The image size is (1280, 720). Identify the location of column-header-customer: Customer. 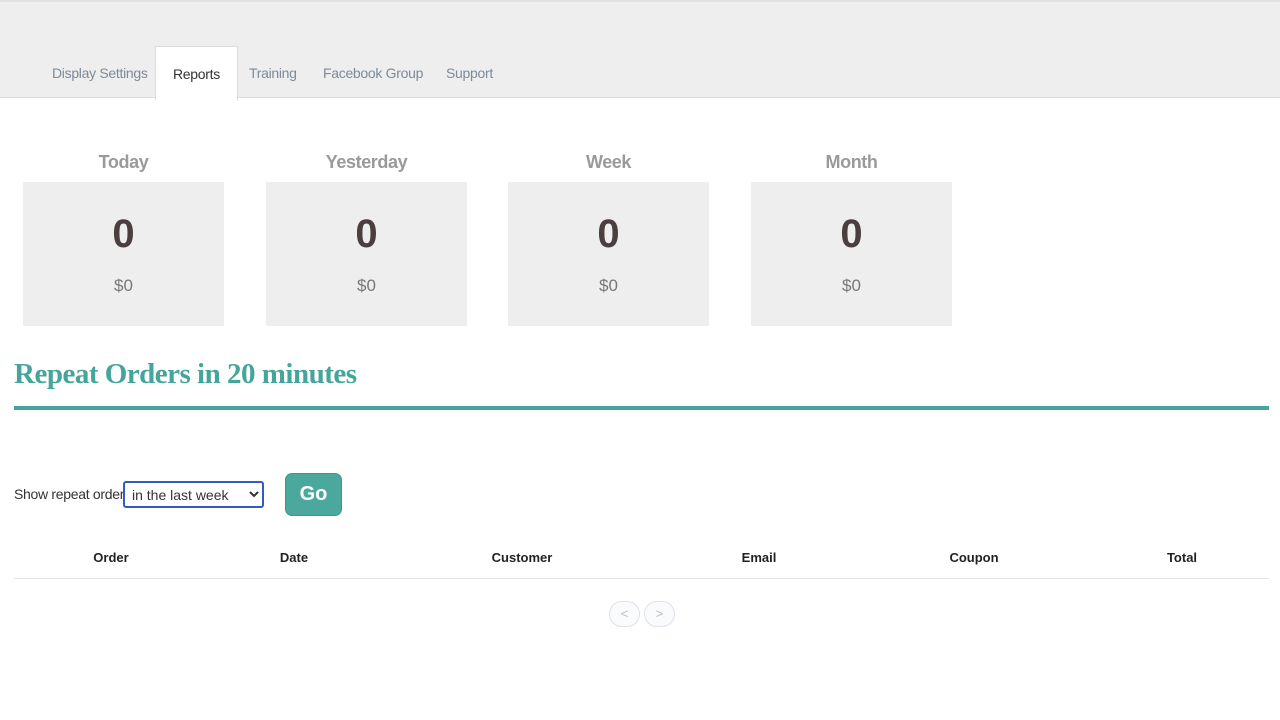
(522, 557).